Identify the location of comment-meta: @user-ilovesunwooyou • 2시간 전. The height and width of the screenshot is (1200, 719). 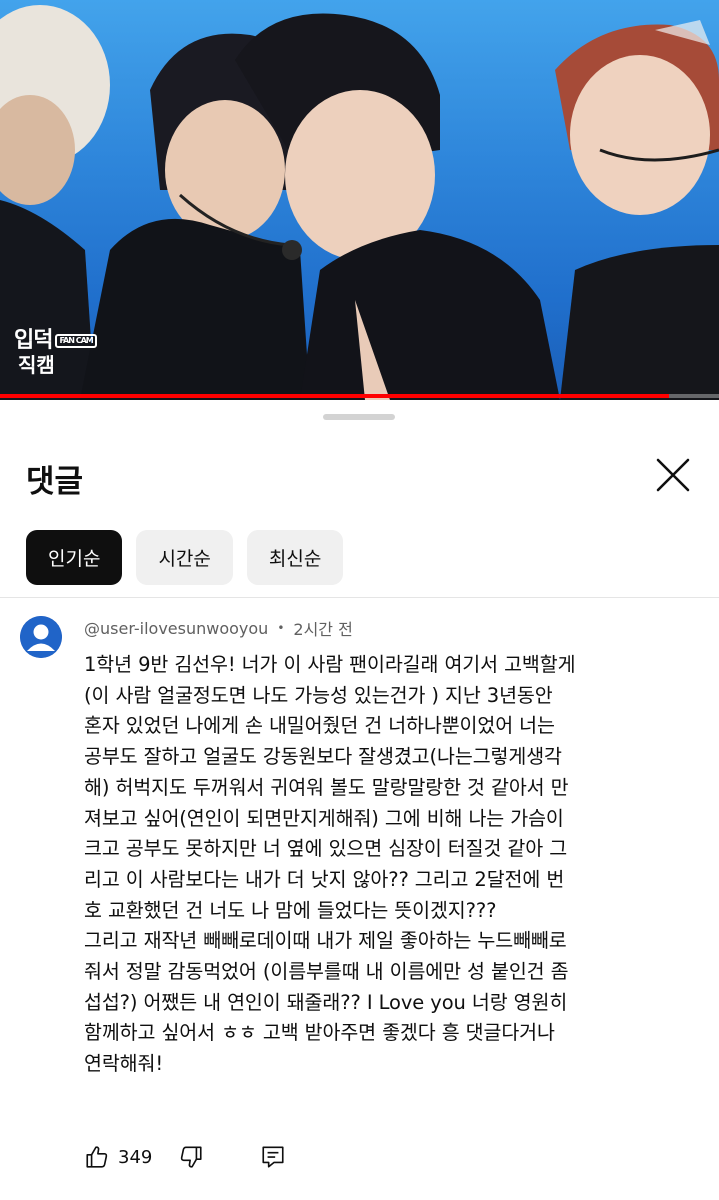
(218, 628).